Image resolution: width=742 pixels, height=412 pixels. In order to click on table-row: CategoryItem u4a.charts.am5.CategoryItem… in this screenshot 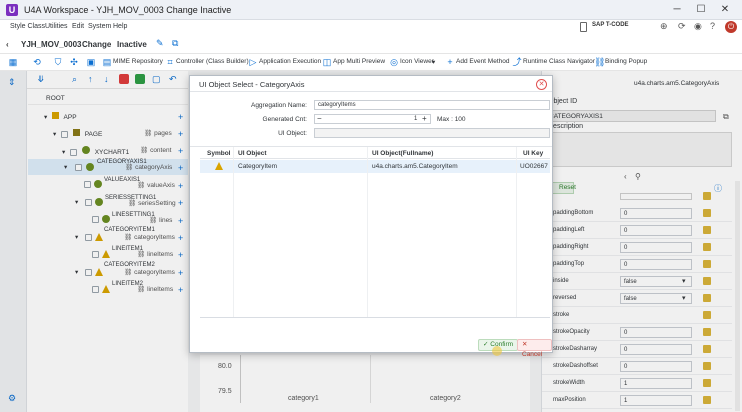, I will do `click(375, 166)`.